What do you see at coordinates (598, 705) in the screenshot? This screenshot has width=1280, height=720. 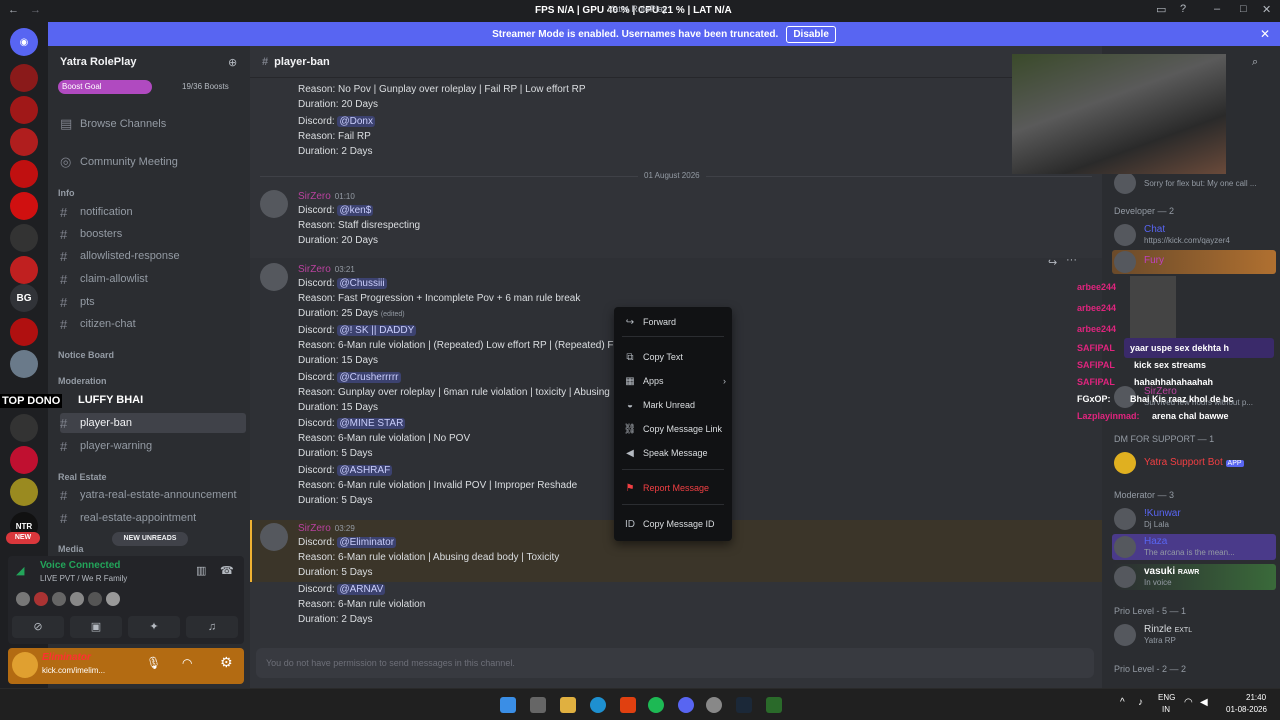 I see `edge-icon` at bounding box center [598, 705].